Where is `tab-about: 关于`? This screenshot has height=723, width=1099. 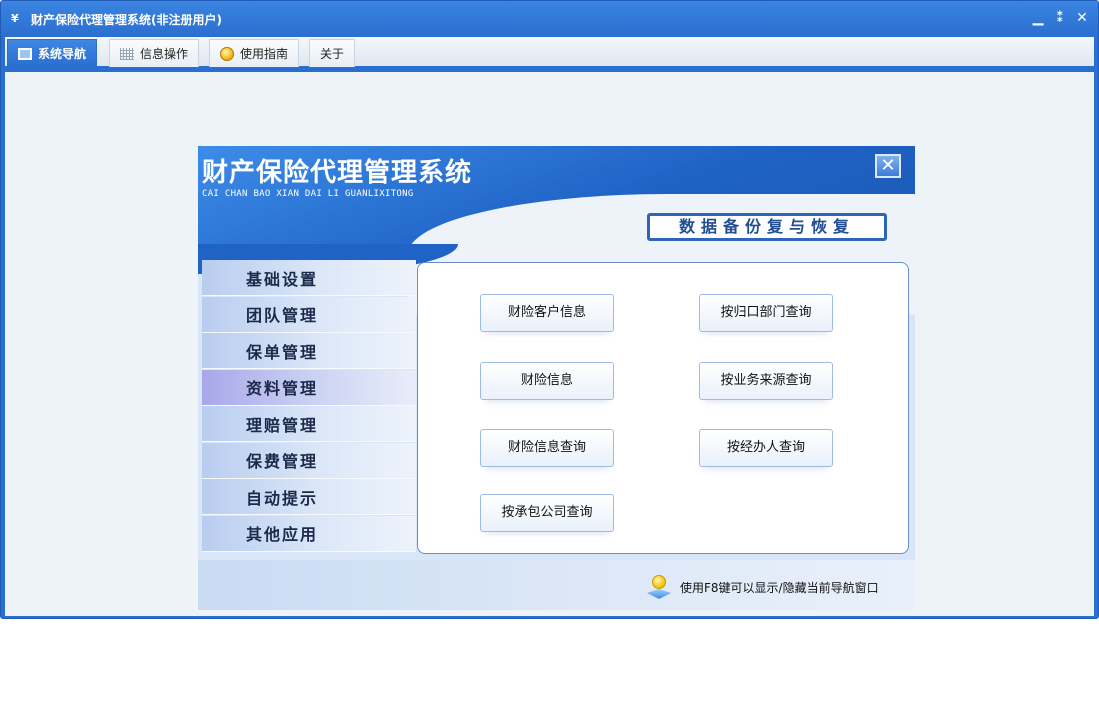 tab-about: 关于 is located at coordinates (332, 53).